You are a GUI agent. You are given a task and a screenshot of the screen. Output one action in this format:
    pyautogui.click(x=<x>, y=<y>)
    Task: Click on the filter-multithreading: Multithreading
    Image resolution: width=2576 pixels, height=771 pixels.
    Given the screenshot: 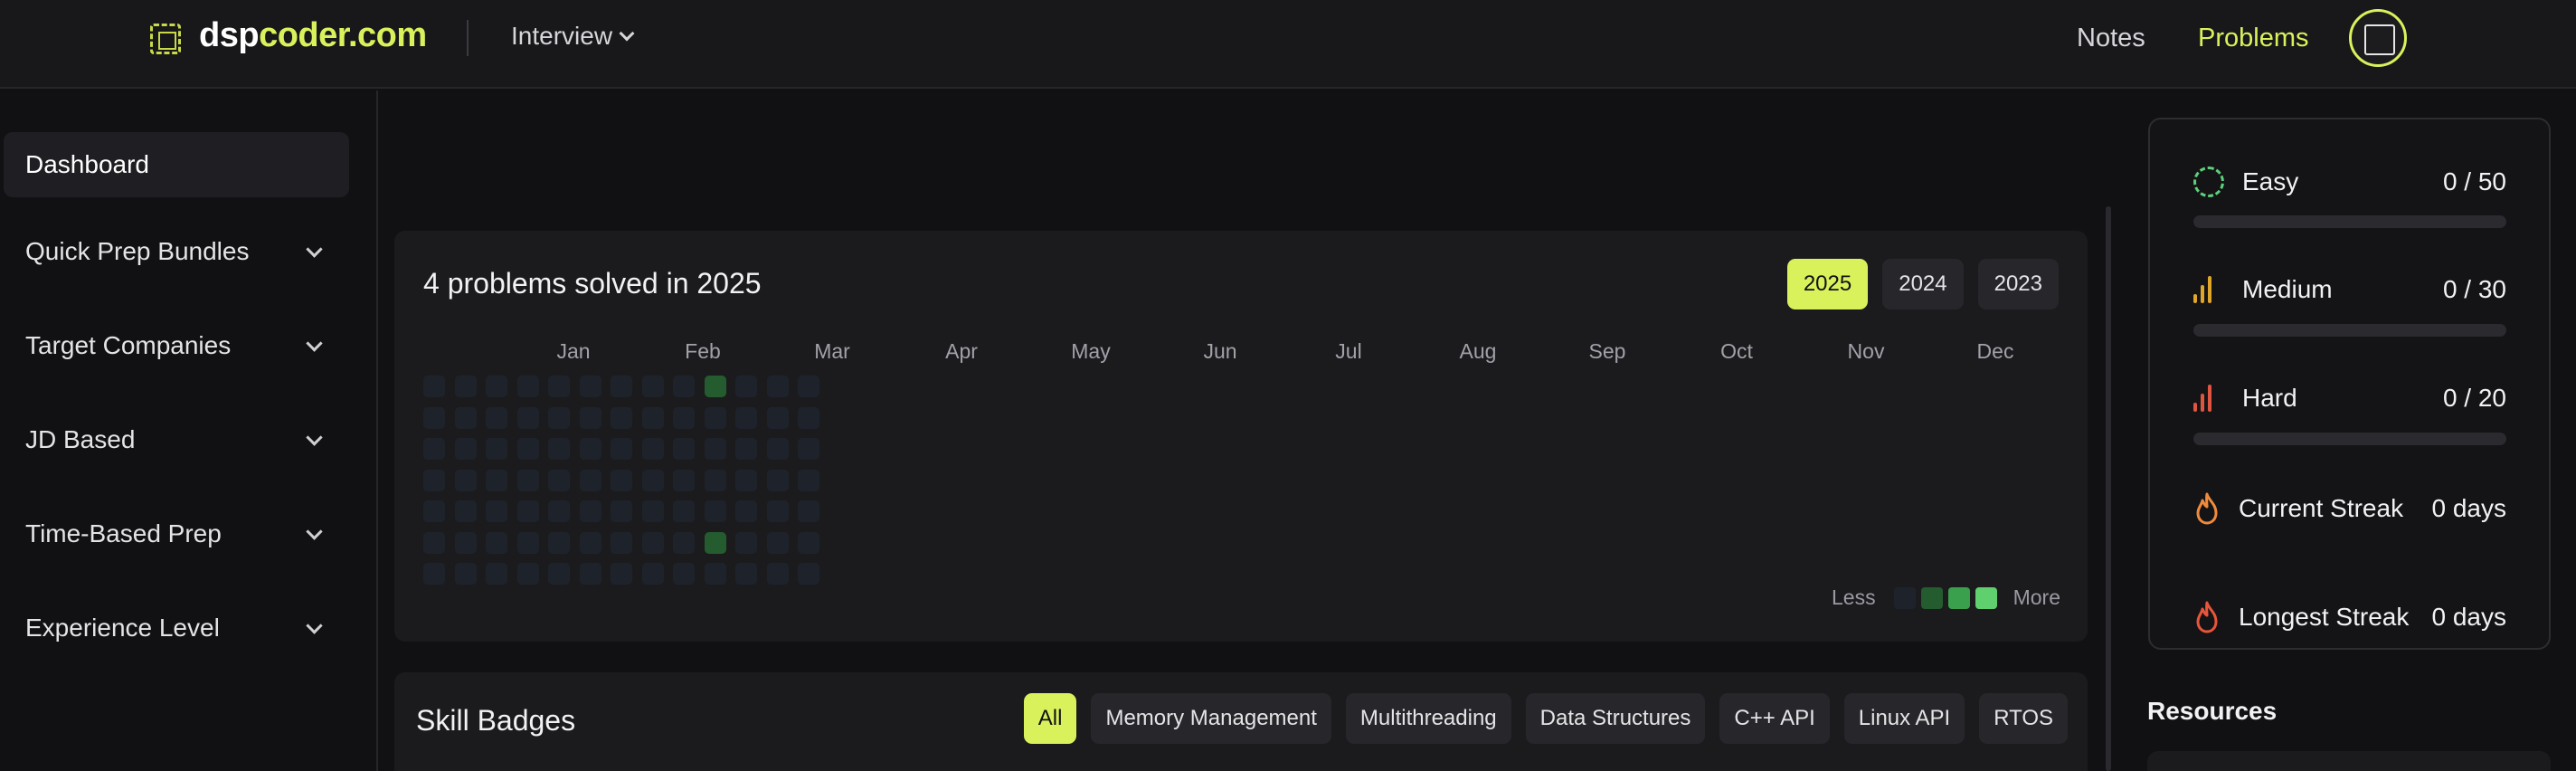 What is the action you would take?
    pyautogui.click(x=1428, y=719)
    